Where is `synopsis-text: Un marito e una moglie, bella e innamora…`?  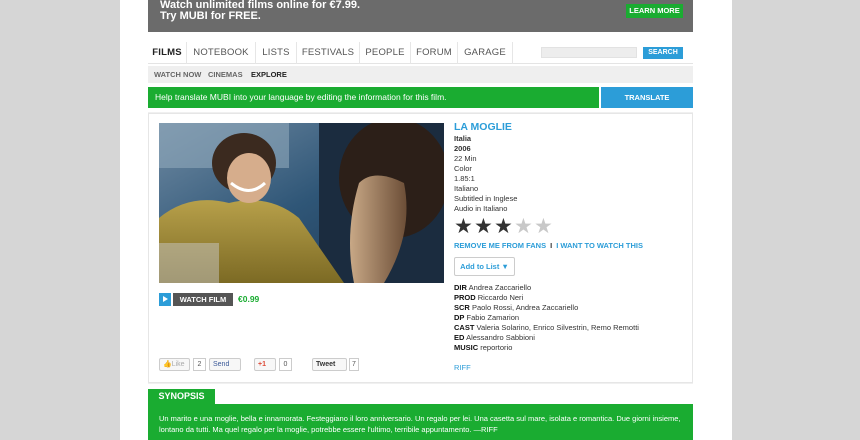
synopsis-text: Un marito e una moglie, bella e innamora… is located at coordinates (420, 422).